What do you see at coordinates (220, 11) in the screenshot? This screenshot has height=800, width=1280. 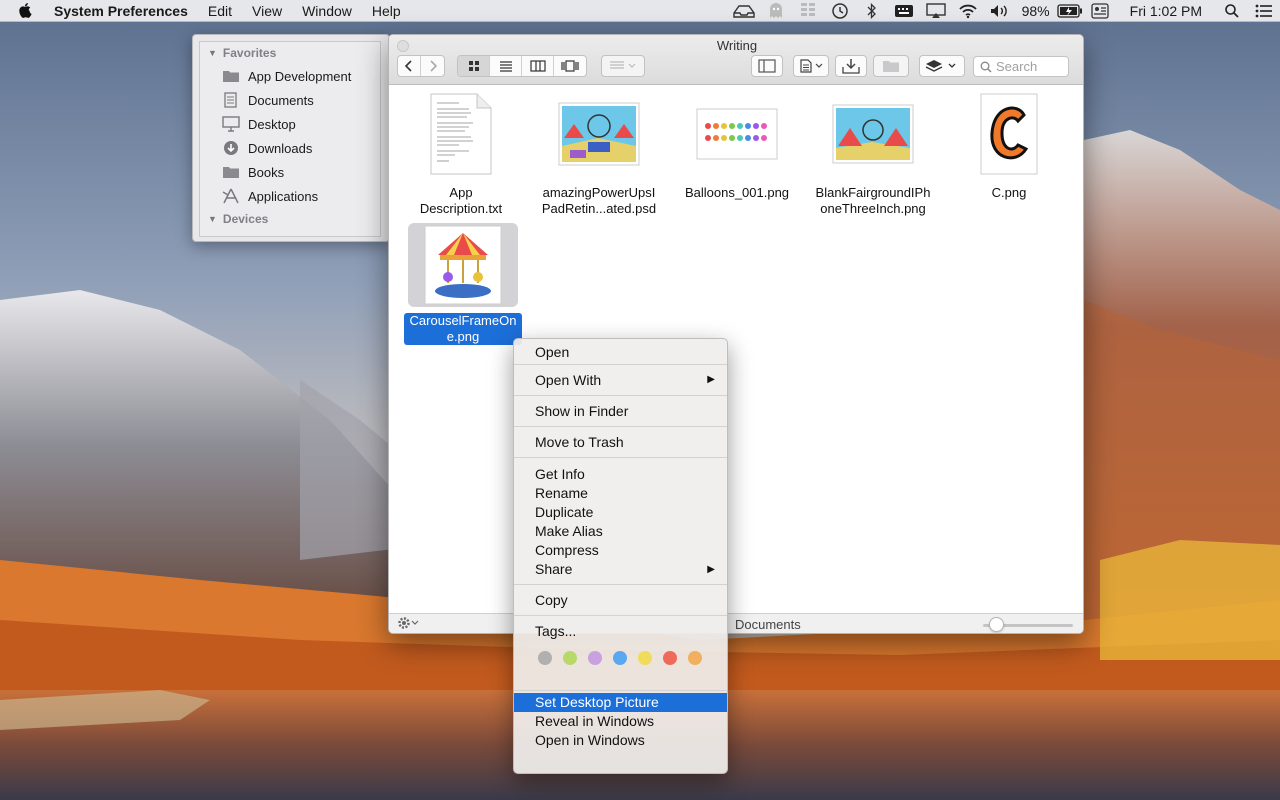 I see `menu-edit: Edit` at bounding box center [220, 11].